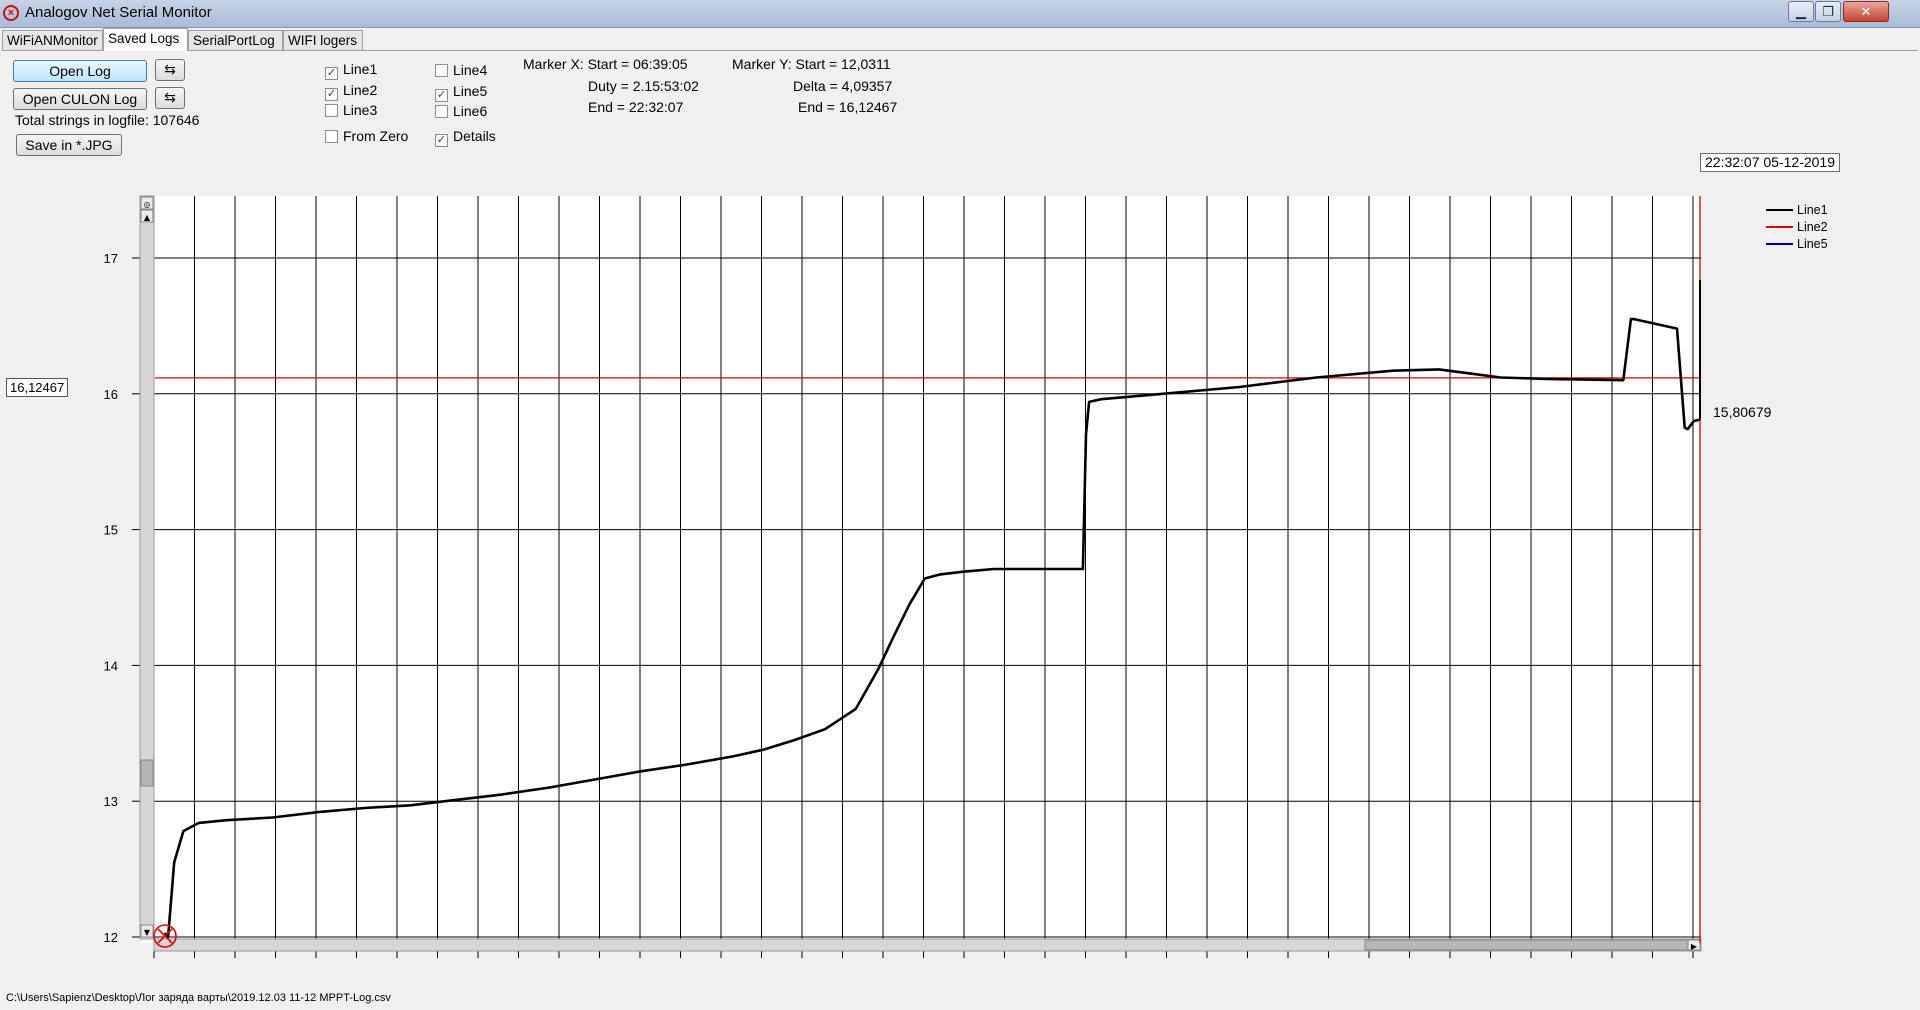 The height and width of the screenshot is (1010, 1920). I want to click on y-tick-label: 12, so click(111, 937).